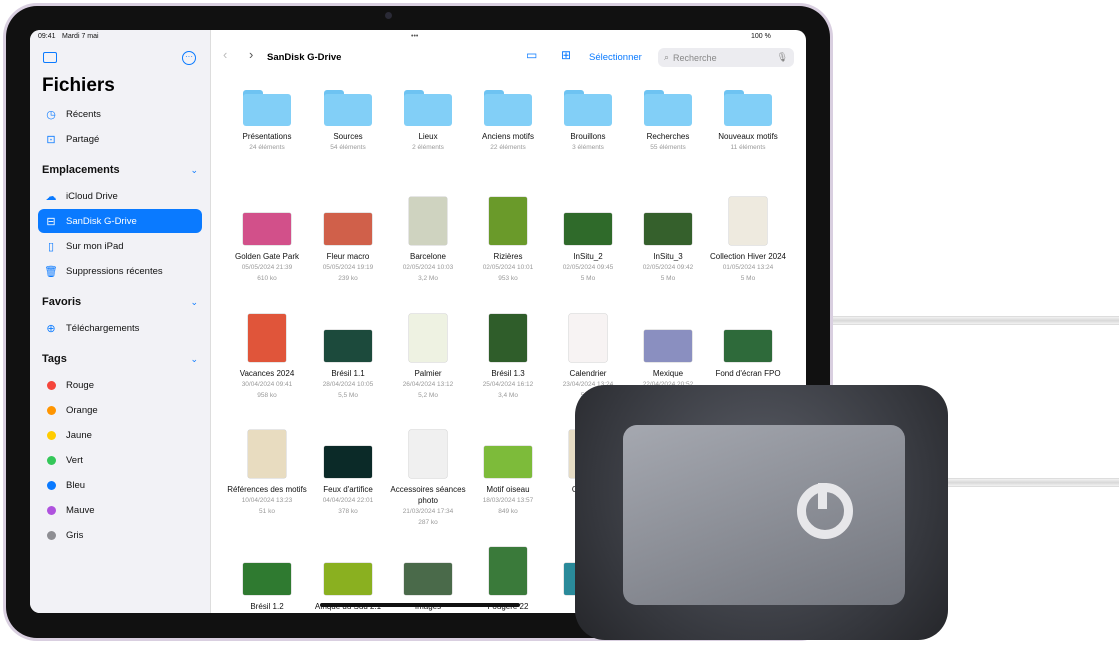 The height and width of the screenshot is (645, 1119). Describe the element at coordinates (588, 248) in the screenshot. I see `file-item: InSitu_2 02/05/2024 09:45 5 Mo` at that location.